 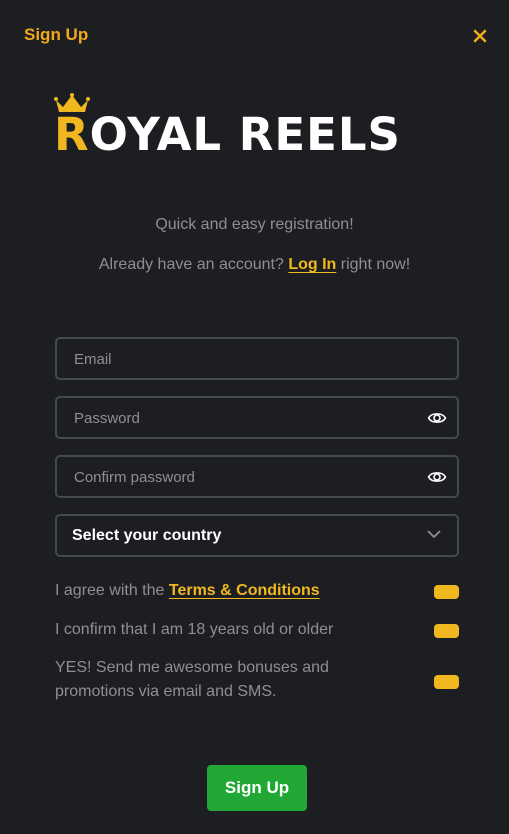 I want to click on email-field-wrapper, so click(x=257, y=358).